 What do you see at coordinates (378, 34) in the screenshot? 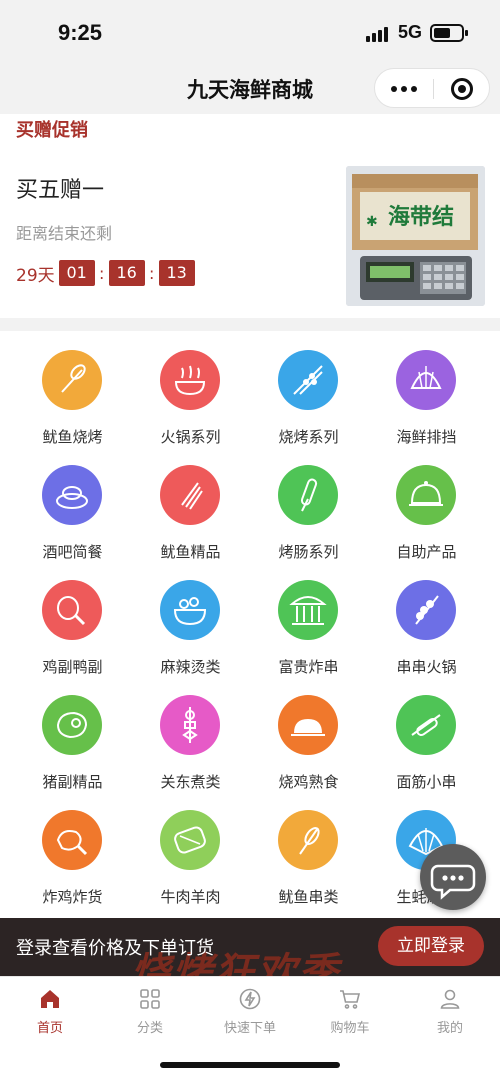
I see `signal-icon` at bounding box center [378, 34].